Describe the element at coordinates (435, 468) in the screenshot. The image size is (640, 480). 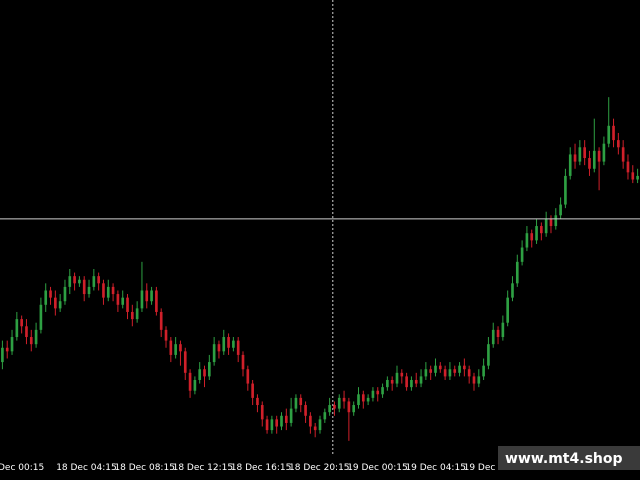
I see `x-tick-label: 19 Dec 04:15` at that location.